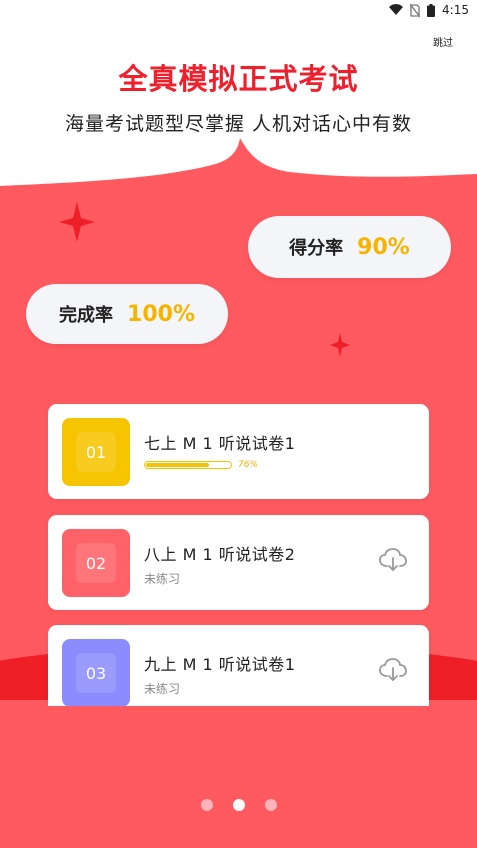  What do you see at coordinates (431, 10) in the screenshot?
I see `battery-icon` at bounding box center [431, 10].